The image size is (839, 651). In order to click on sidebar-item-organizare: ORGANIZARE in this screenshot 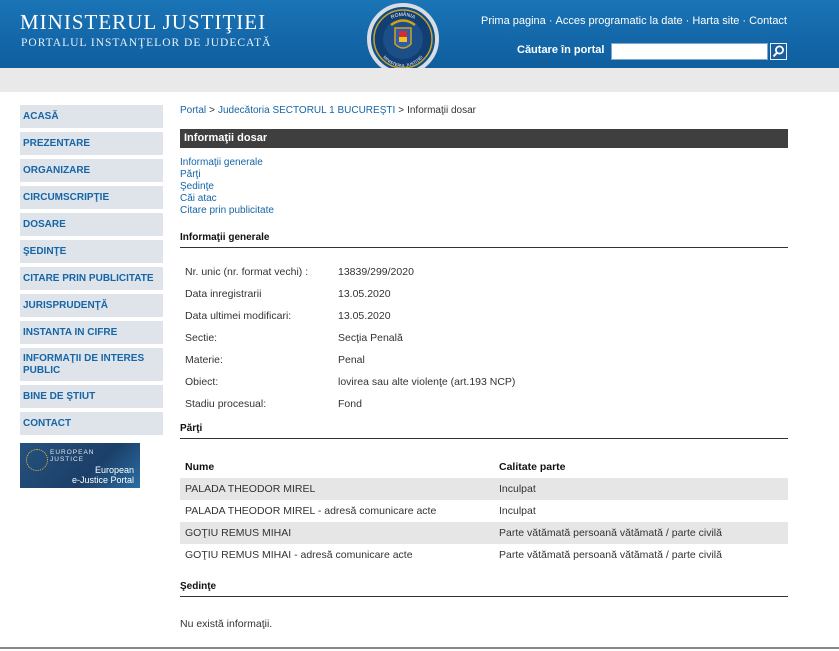, I will do `click(91, 170)`.